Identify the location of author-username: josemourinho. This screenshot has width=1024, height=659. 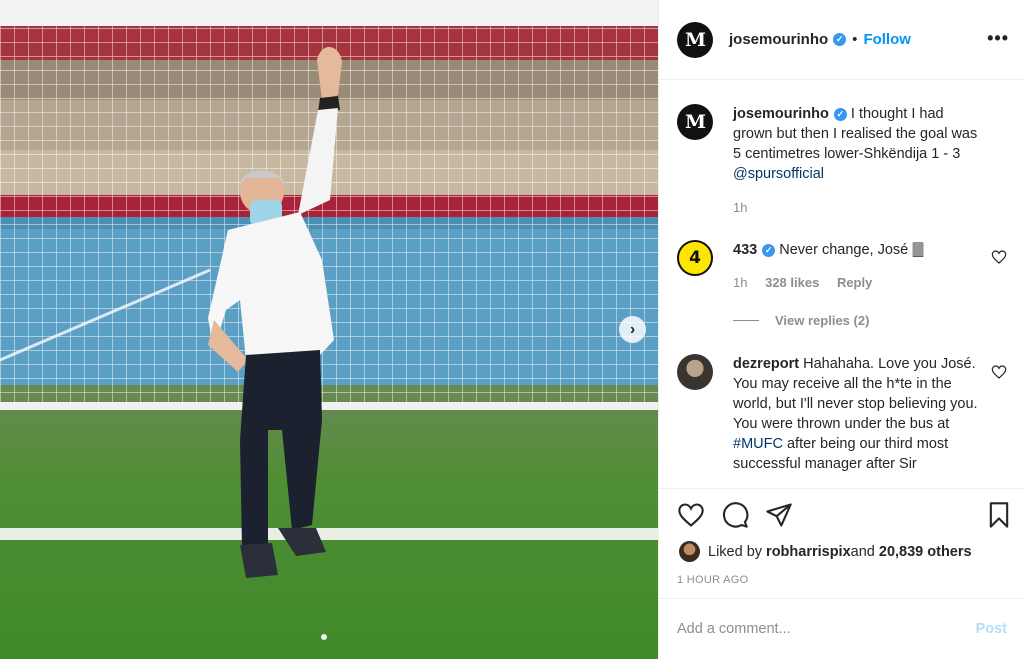
(778, 39).